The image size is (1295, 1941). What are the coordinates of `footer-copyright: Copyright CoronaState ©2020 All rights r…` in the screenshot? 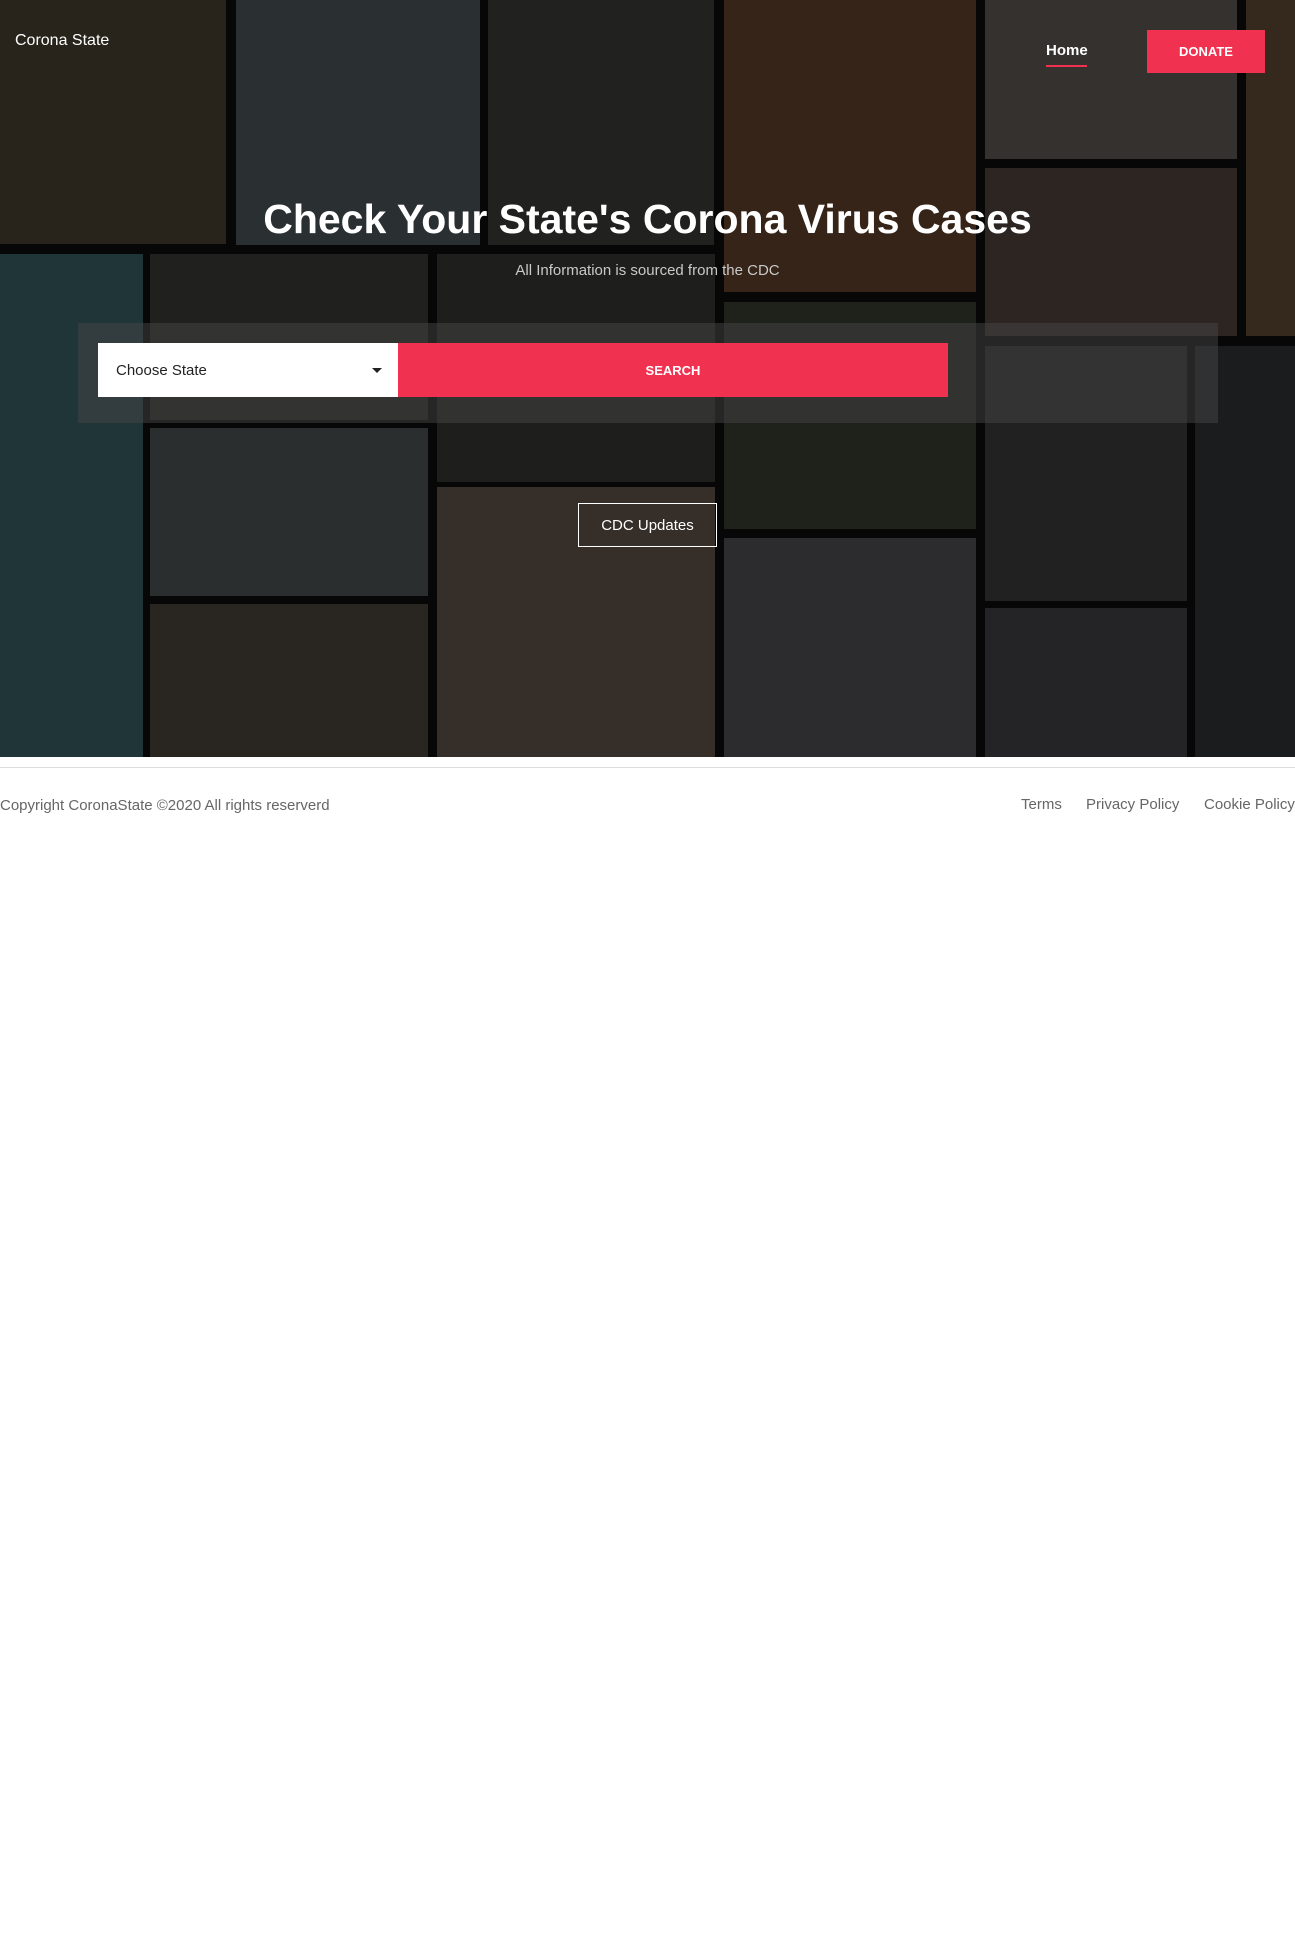 It's located at (165, 805).